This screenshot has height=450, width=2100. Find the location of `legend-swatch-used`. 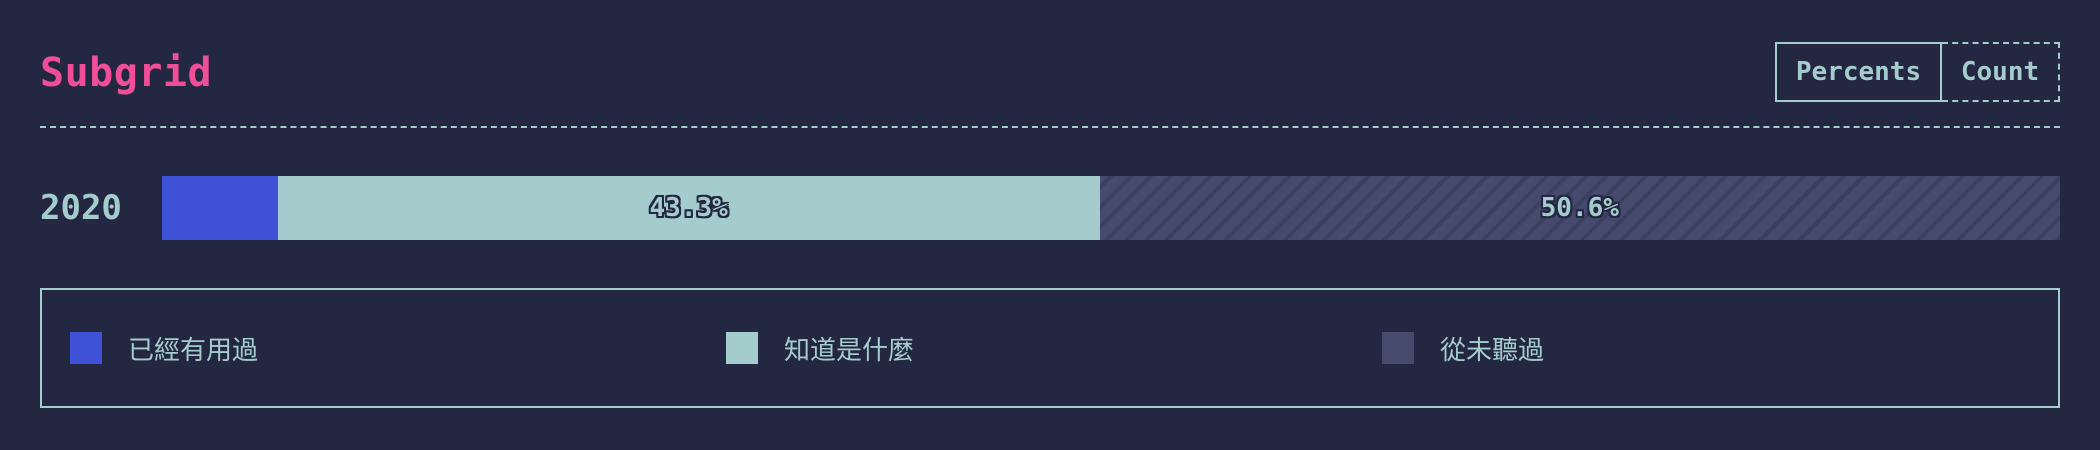

legend-swatch-used is located at coordinates (86, 348).